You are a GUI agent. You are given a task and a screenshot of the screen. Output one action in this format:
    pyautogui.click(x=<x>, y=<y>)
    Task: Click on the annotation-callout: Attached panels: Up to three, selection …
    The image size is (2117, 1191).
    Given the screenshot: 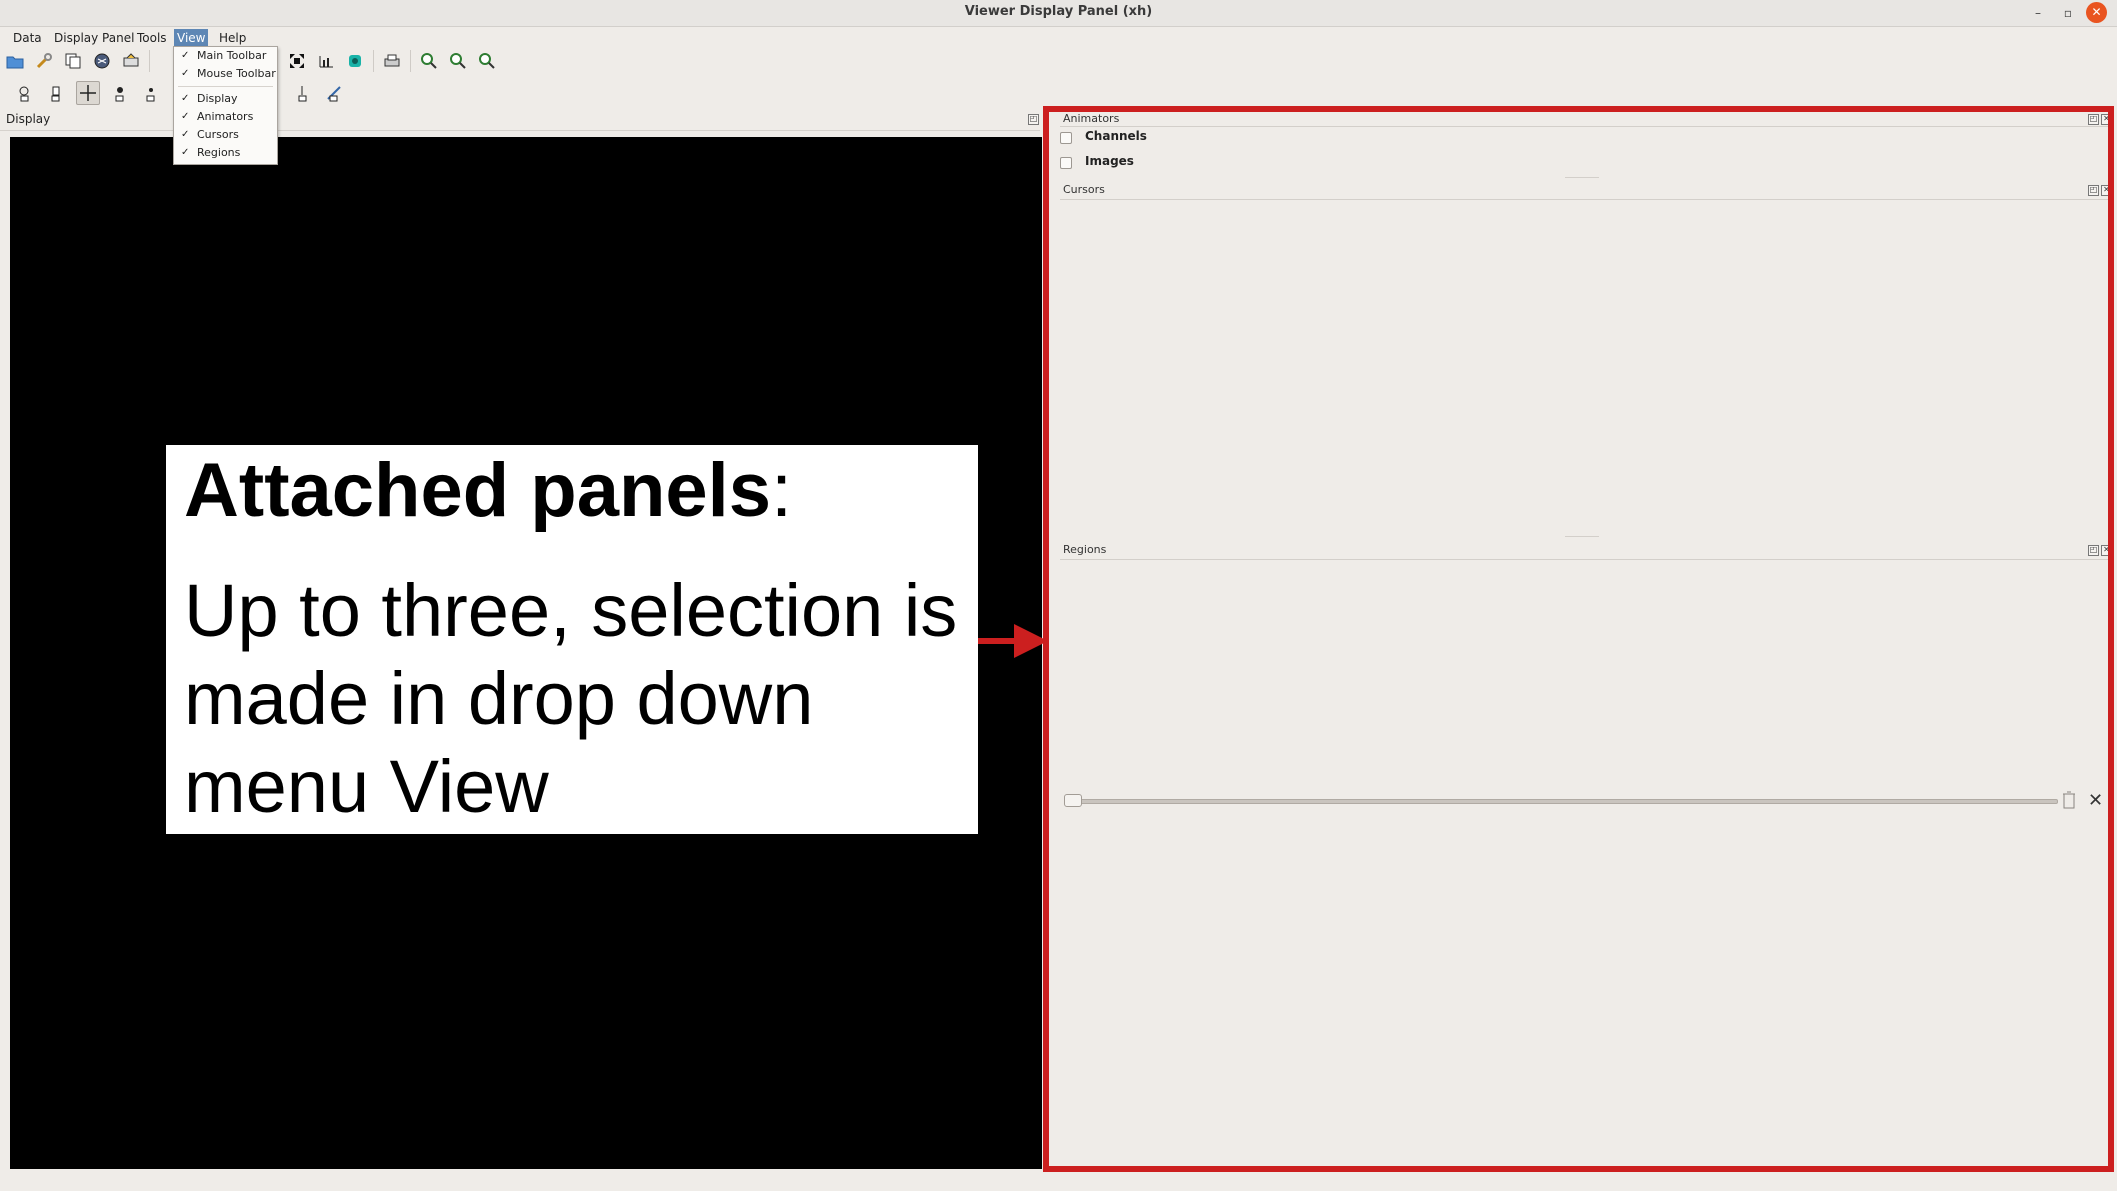 What is the action you would take?
    pyautogui.click(x=572, y=639)
    